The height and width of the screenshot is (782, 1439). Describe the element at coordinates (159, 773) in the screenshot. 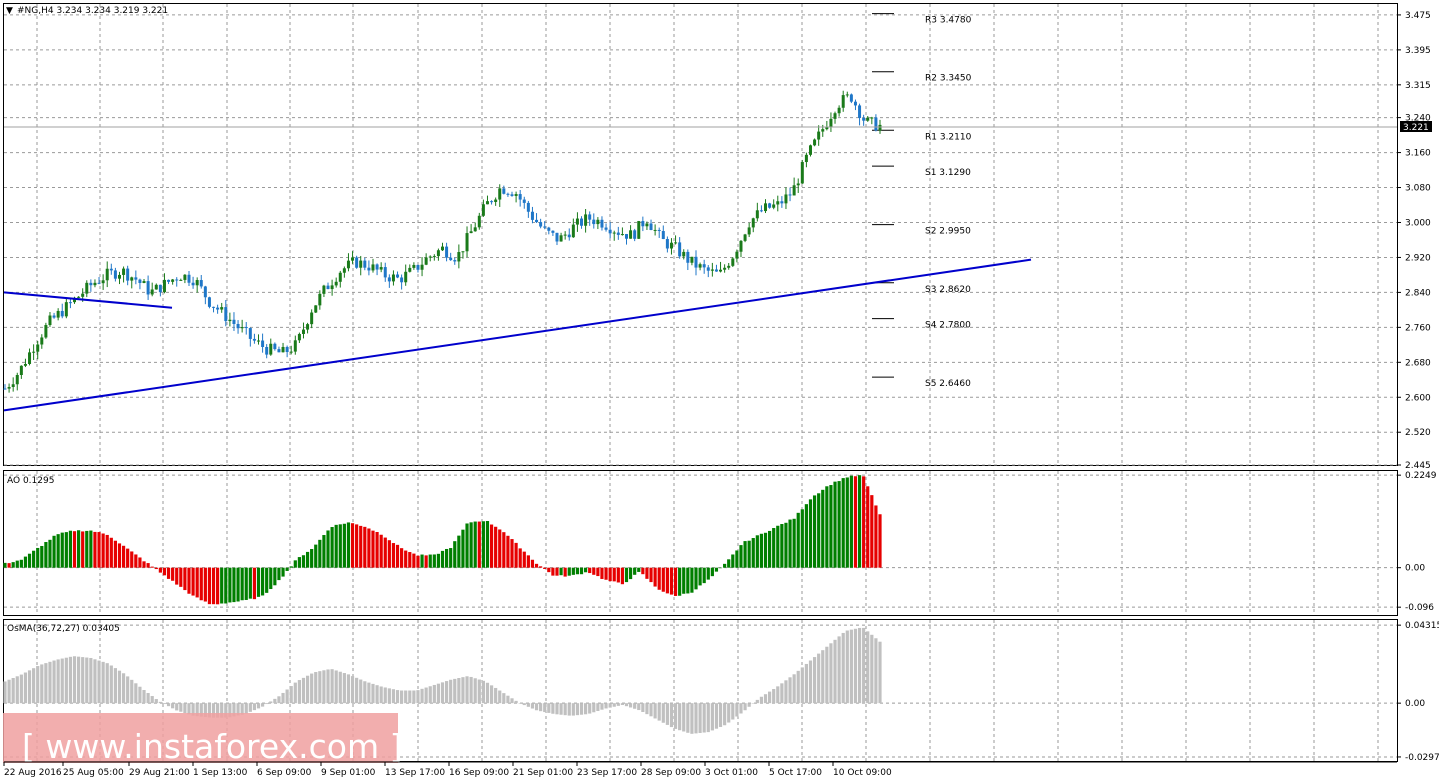

I see `time-tick-label: 29 Aug 21:00` at that location.